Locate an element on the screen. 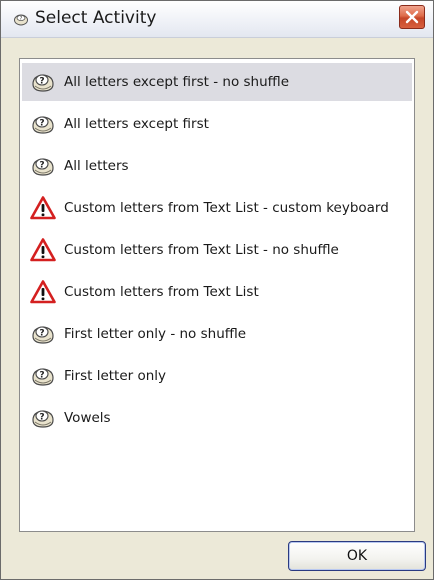 Image resolution: width=434 pixels, height=580 pixels. close-button is located at coordinates (412, 17).